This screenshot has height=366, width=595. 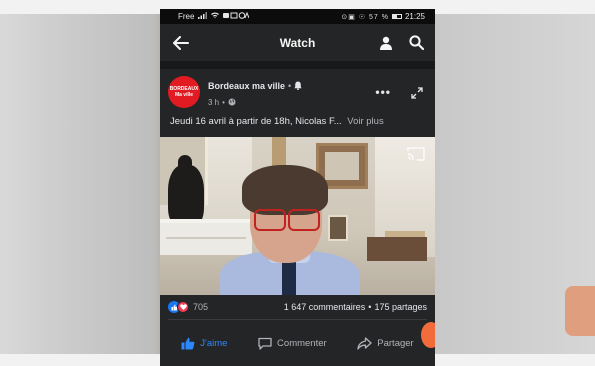 I want to click on carrier-label: Free, so click(x=186, y=16).